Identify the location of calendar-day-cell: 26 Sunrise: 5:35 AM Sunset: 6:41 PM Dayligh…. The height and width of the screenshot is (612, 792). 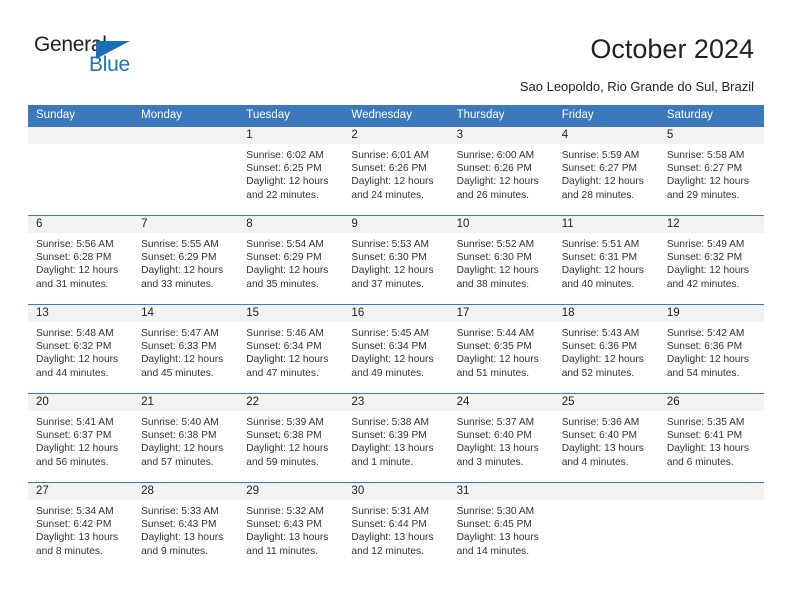
(711, 437).